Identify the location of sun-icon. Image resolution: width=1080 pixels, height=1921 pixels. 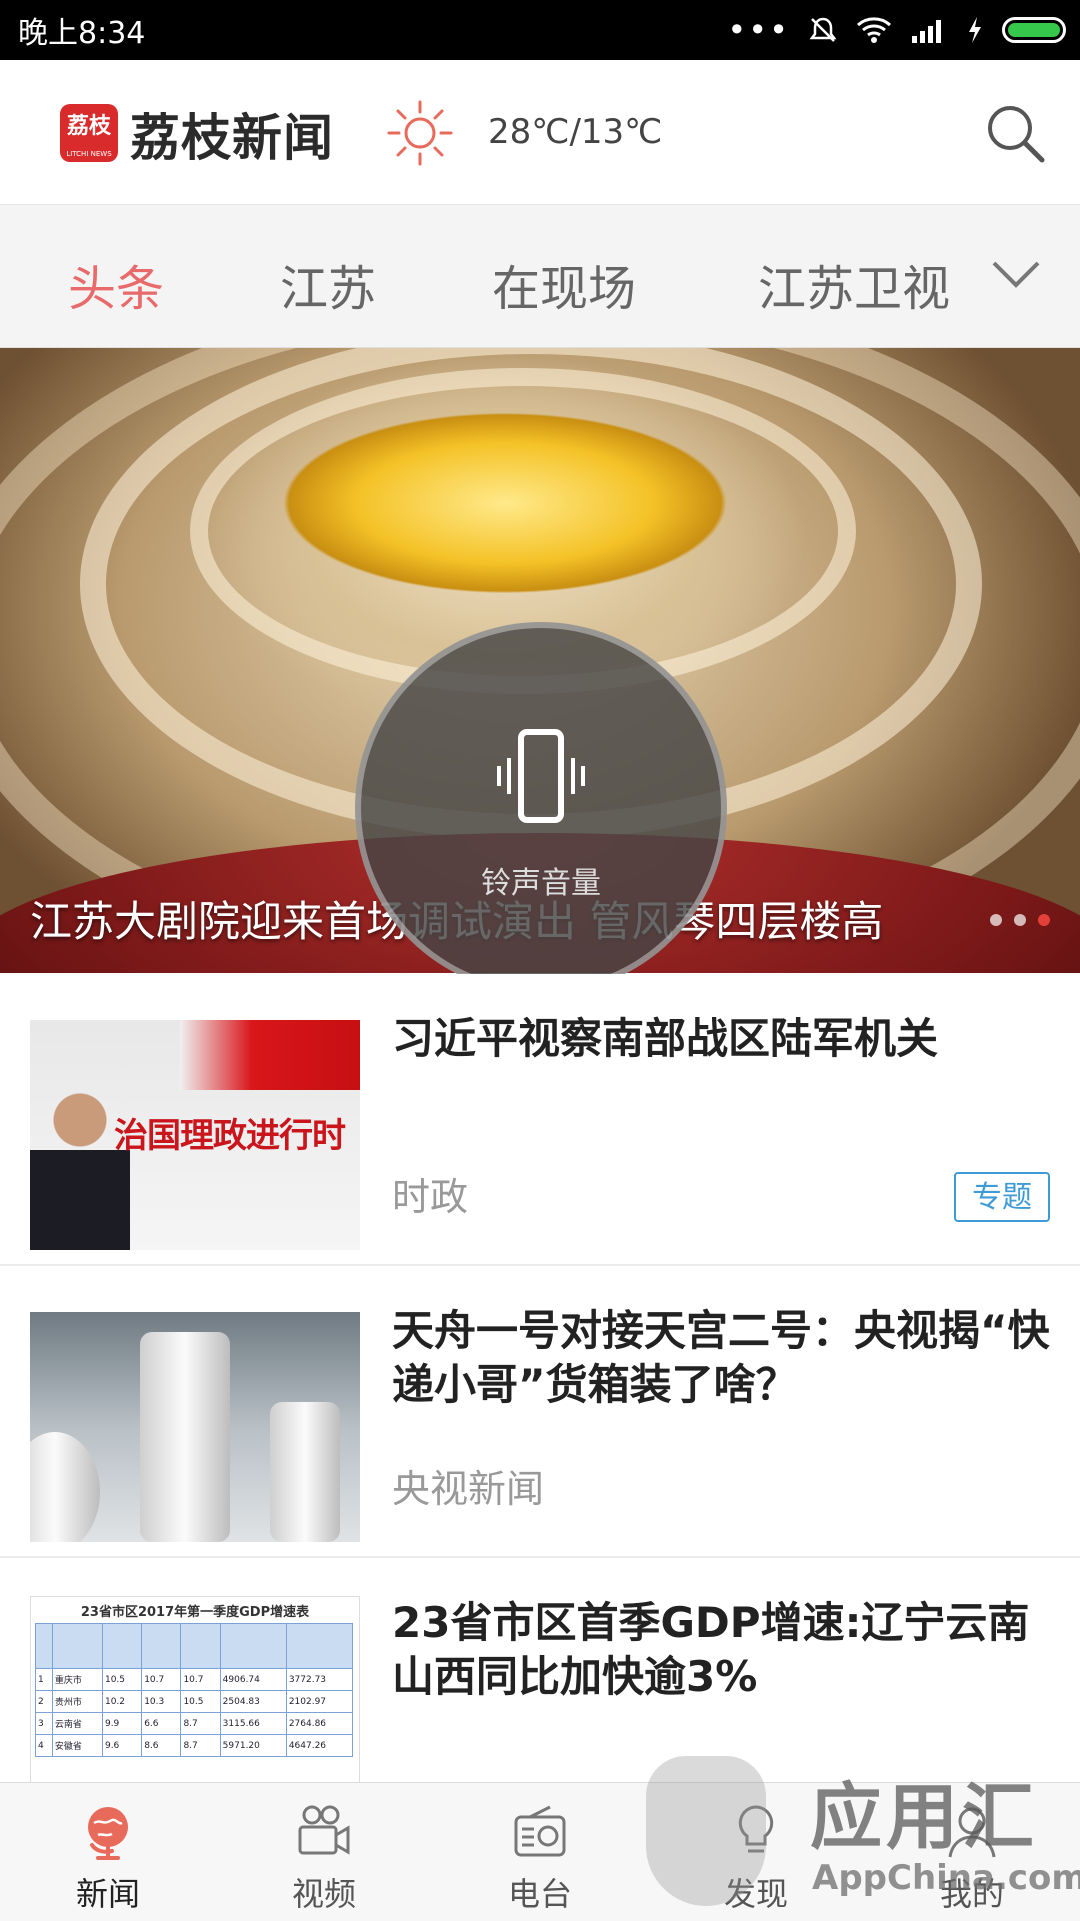
(420, 133).